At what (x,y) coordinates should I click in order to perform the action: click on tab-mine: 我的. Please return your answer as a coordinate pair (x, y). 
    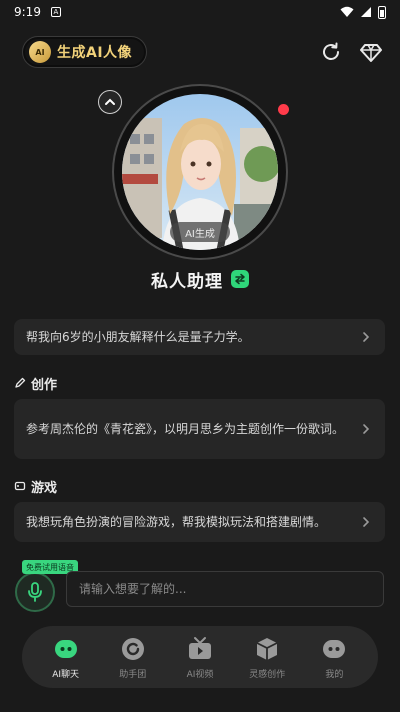
    Looking at the image, I should click on (334, 657).